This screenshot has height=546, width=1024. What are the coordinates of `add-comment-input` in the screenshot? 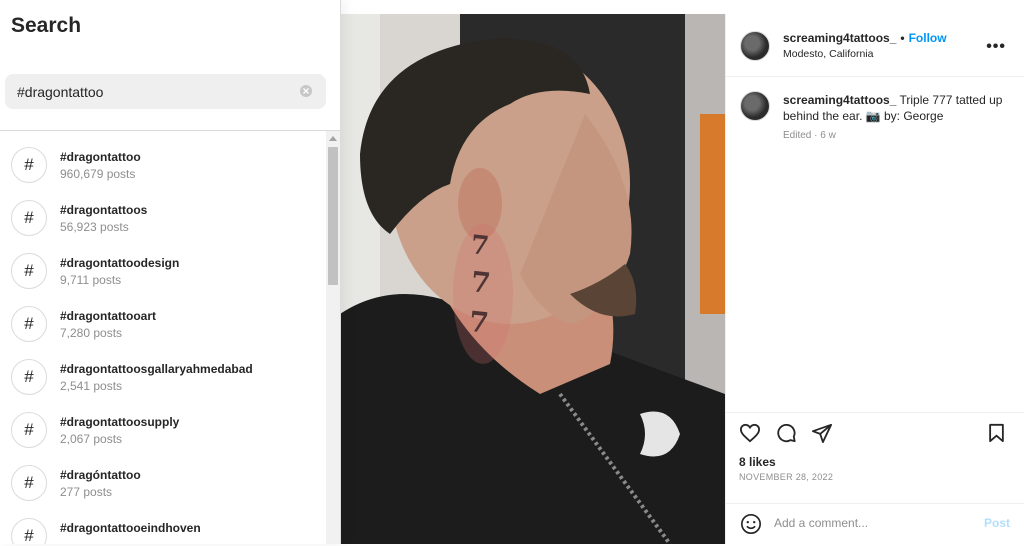 It's located at (869, 523).